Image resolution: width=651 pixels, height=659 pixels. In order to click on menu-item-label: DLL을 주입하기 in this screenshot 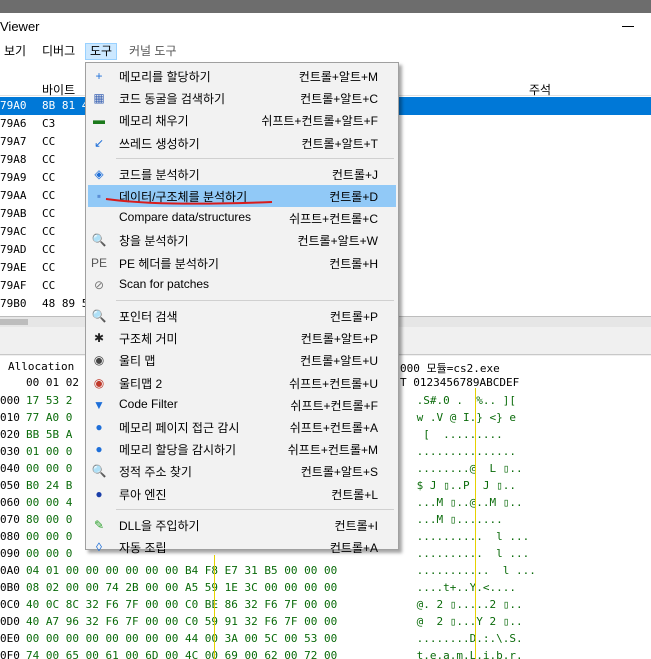, I will do `click(159, 525)`.